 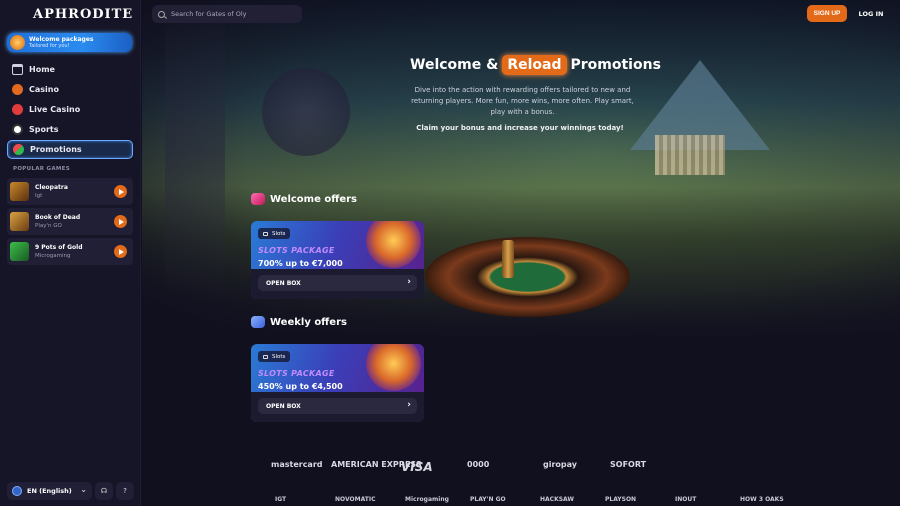 I want to click on watermelon-icon, so click(x=18, y=149).